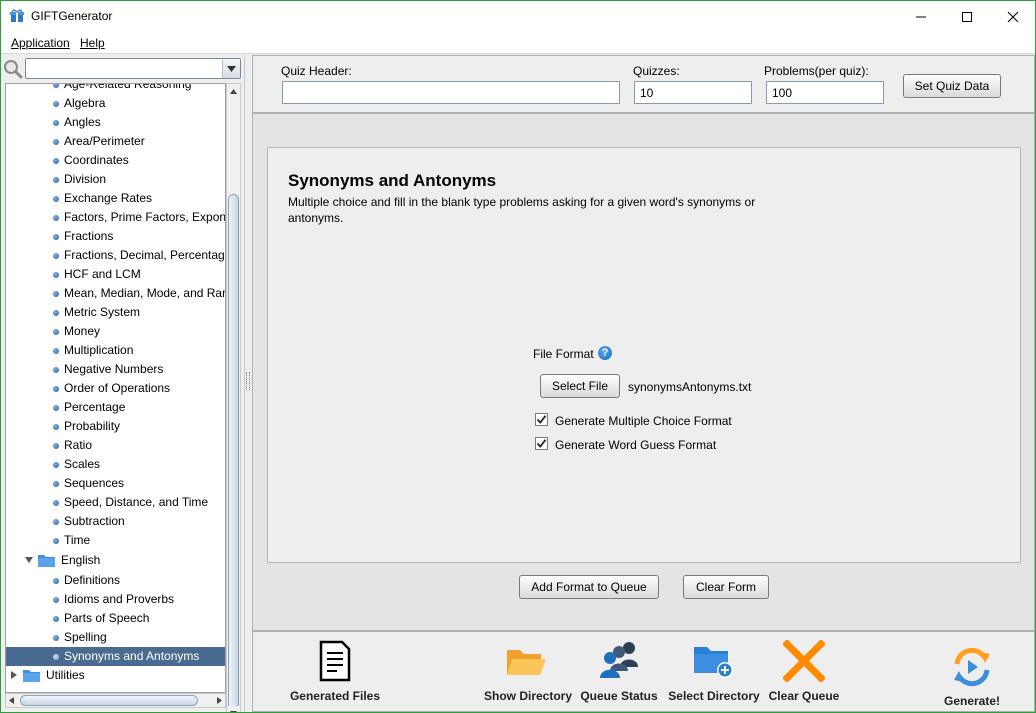 This screenshot has height=713, width=1036. Describe the element at coordinates (825, 92) in the screenshot. I see `problems-input: 100` at that location.